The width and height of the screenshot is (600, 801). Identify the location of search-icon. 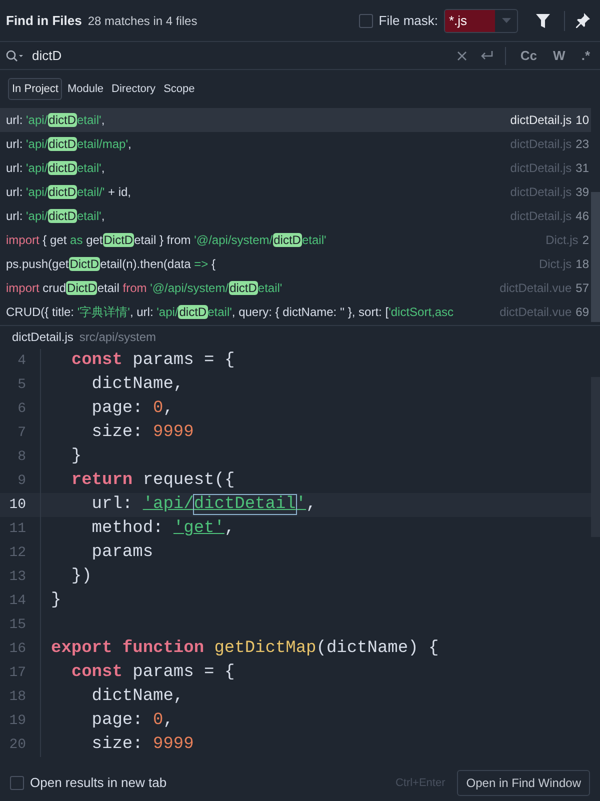
(15, 56).